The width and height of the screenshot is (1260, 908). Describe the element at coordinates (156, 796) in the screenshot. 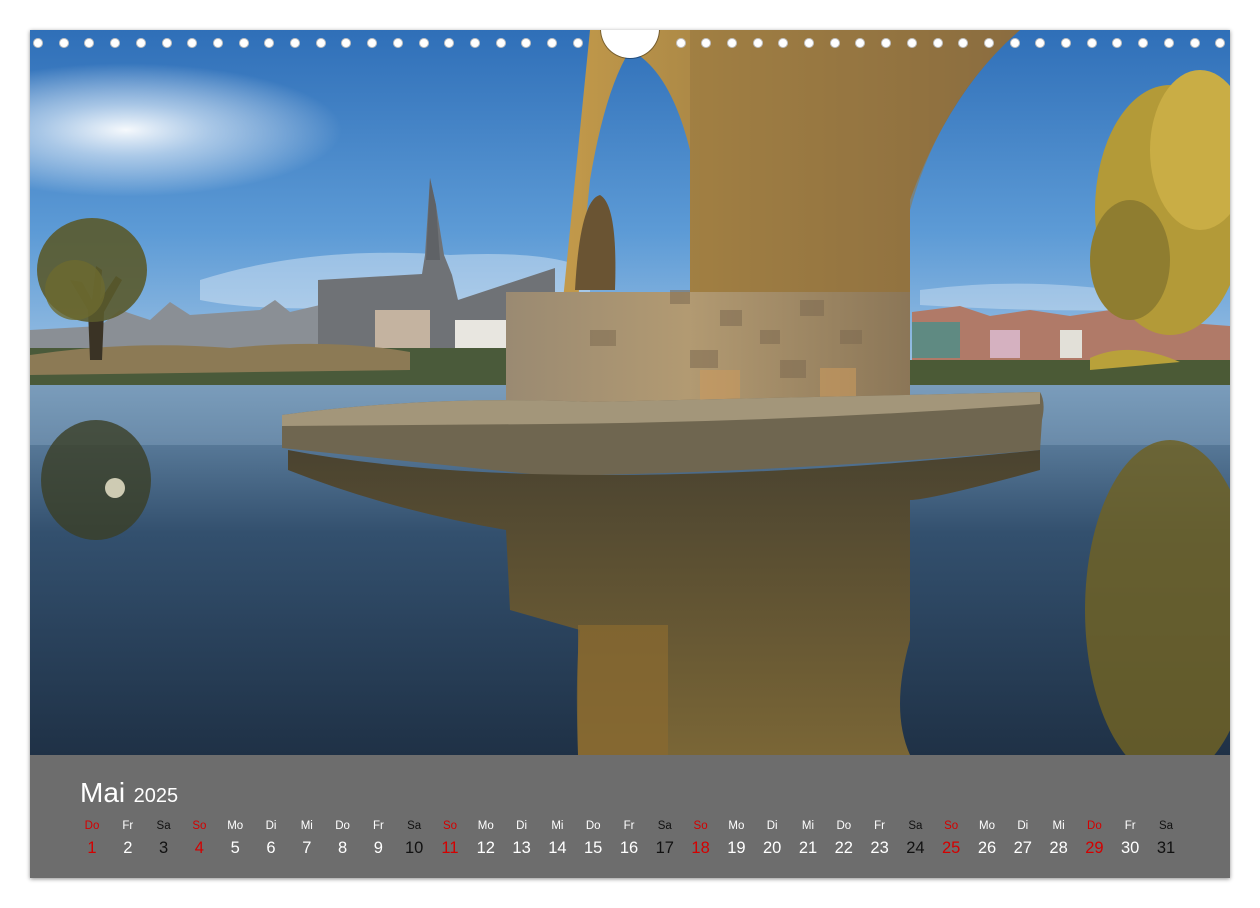

I see `year: 2025` at that location.